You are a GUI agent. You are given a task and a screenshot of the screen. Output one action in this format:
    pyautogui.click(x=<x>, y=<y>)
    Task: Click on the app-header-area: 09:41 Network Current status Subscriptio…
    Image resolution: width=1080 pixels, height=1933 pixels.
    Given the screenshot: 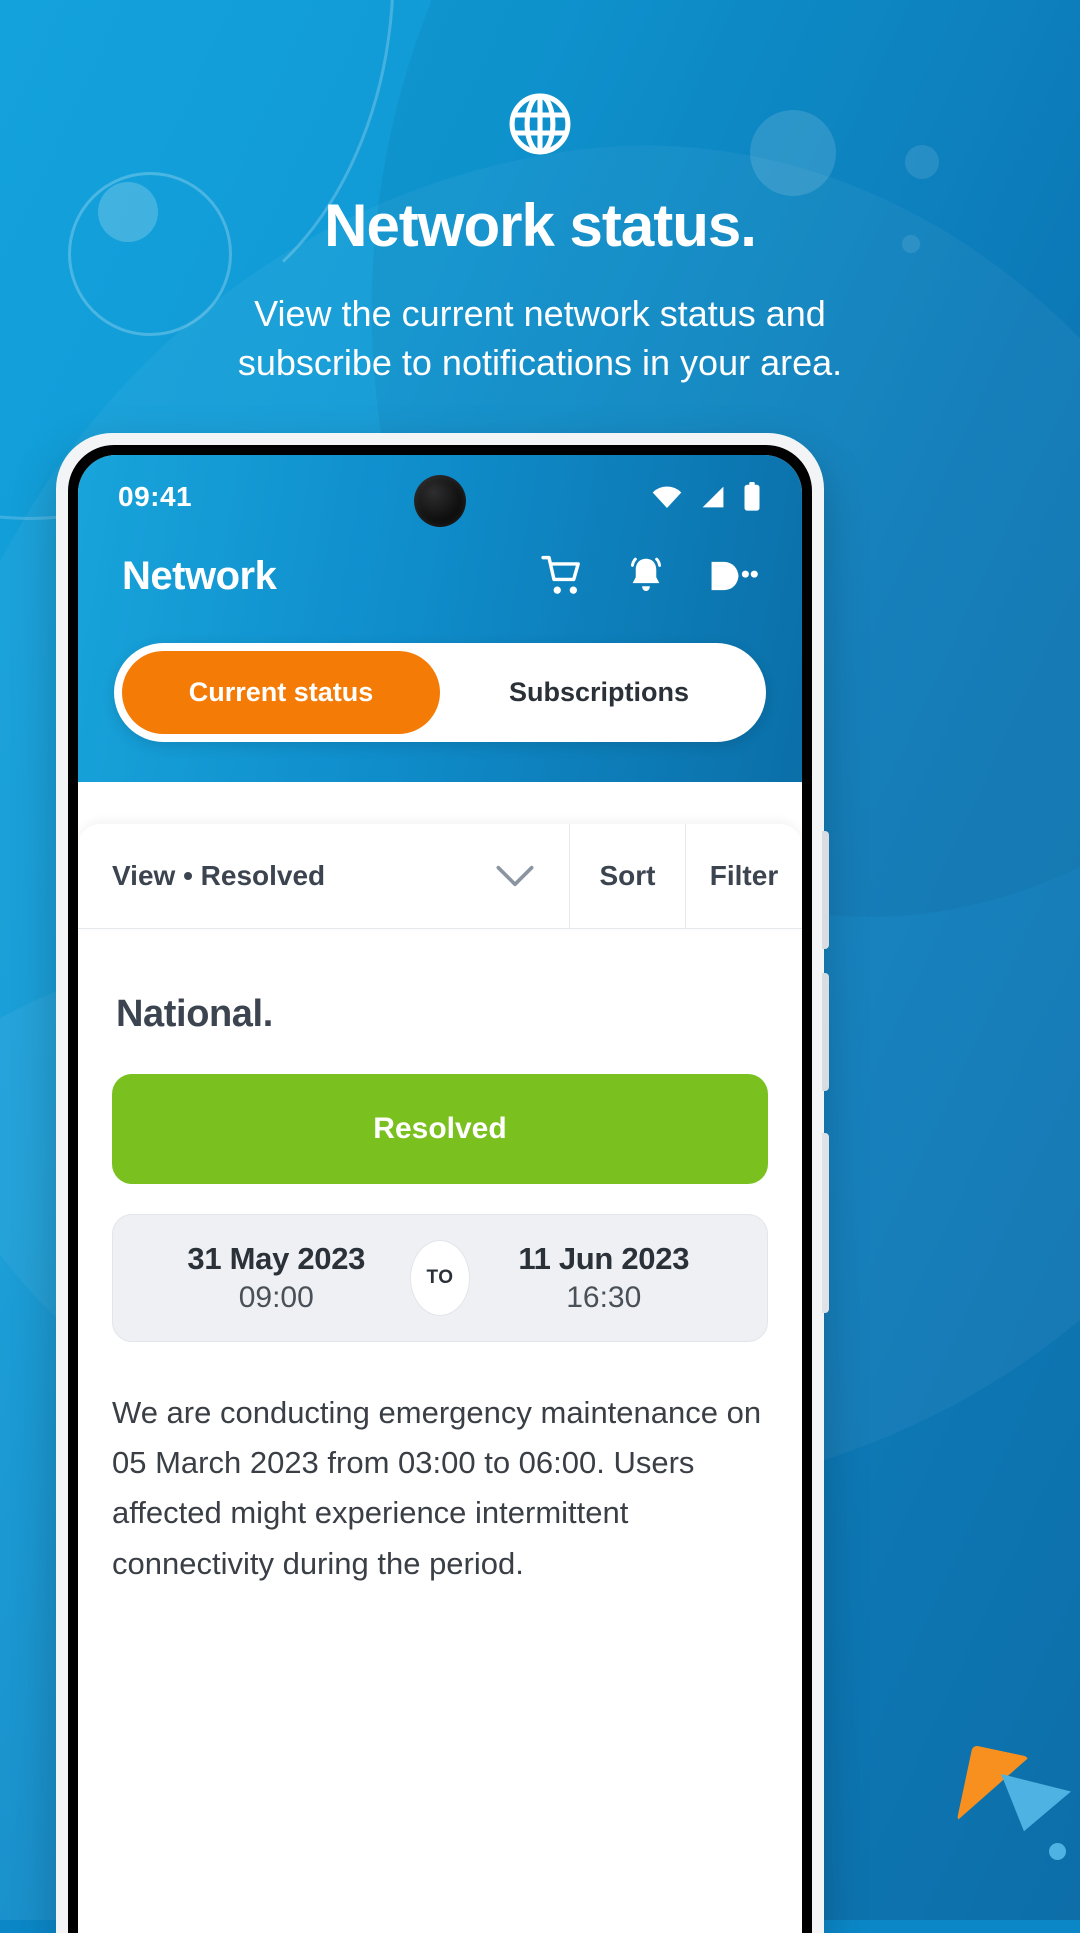 What is the action you would take?
    pyautogui.click(x=440, y=618)
    